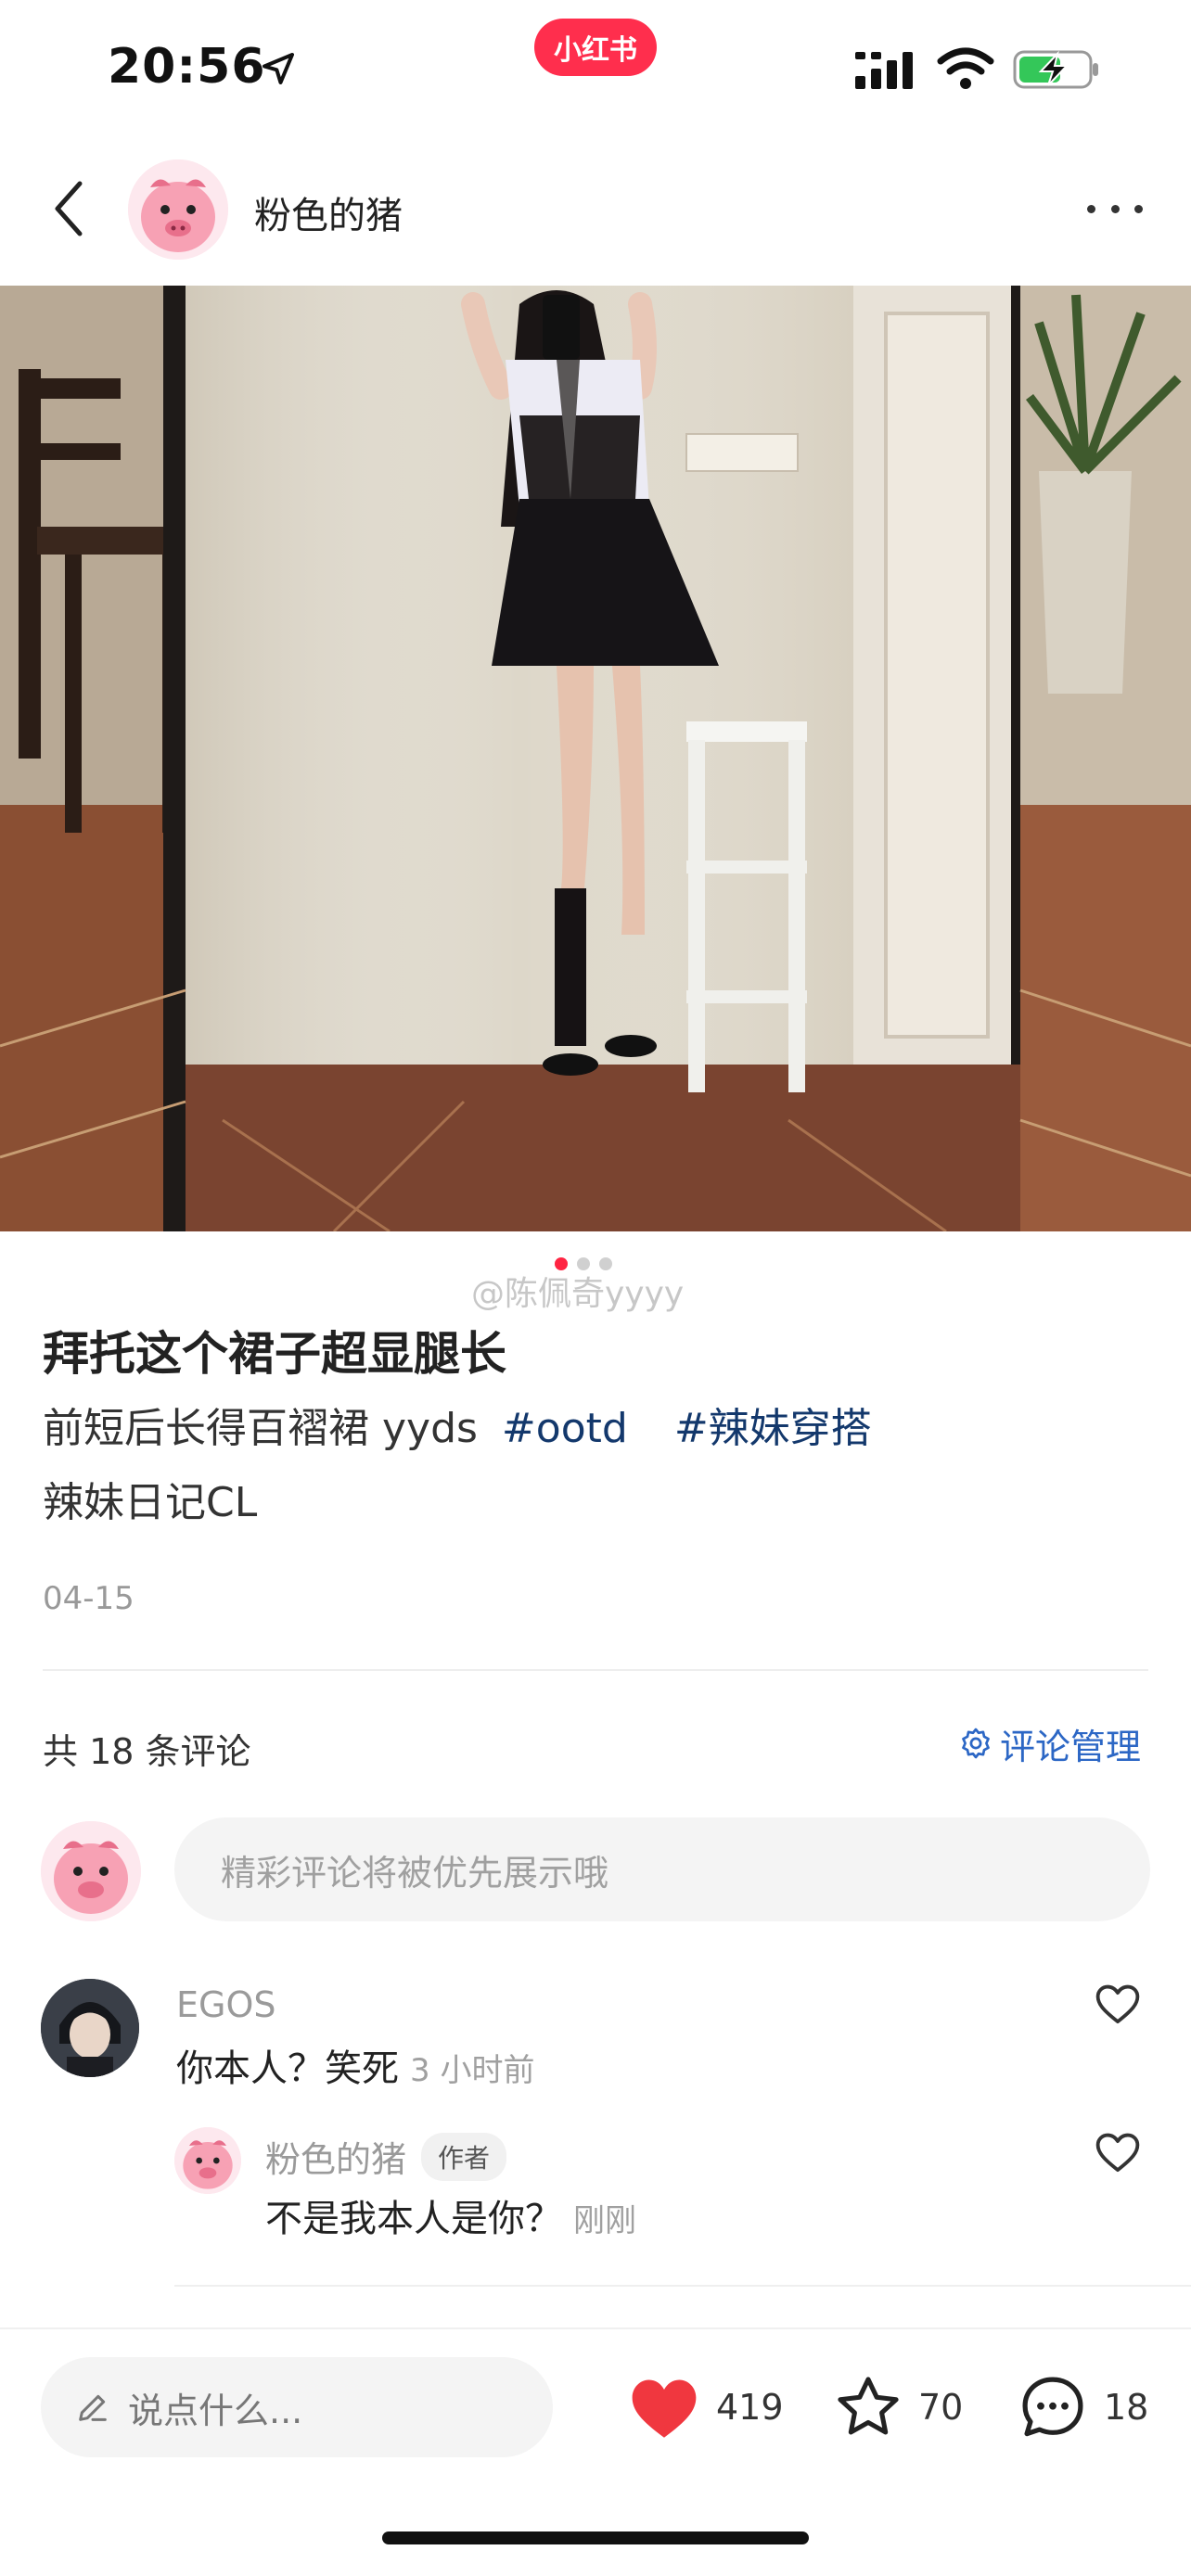 This screenshot has width=1191, height=2576. Describe the element at coordinates (664, 2408) in the screenshot. I see `heart-filled-icon` at that location.